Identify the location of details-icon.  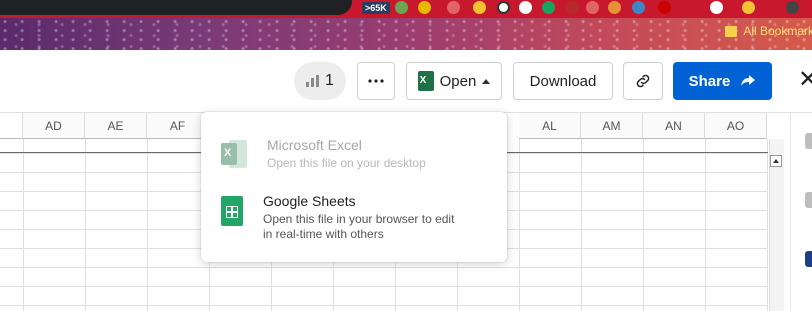
(808, 200).